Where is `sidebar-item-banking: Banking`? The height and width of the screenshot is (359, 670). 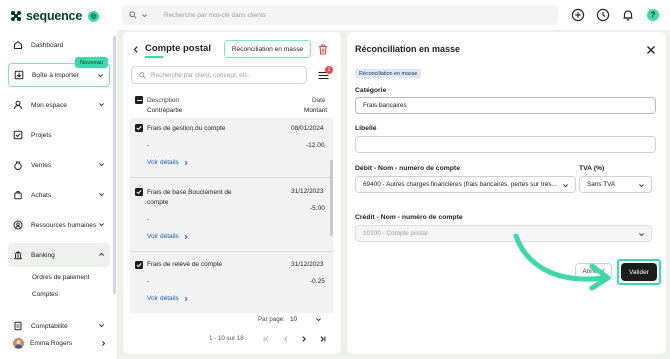 sidebar-item-banking: Banking is located at coordinates (59, 255).